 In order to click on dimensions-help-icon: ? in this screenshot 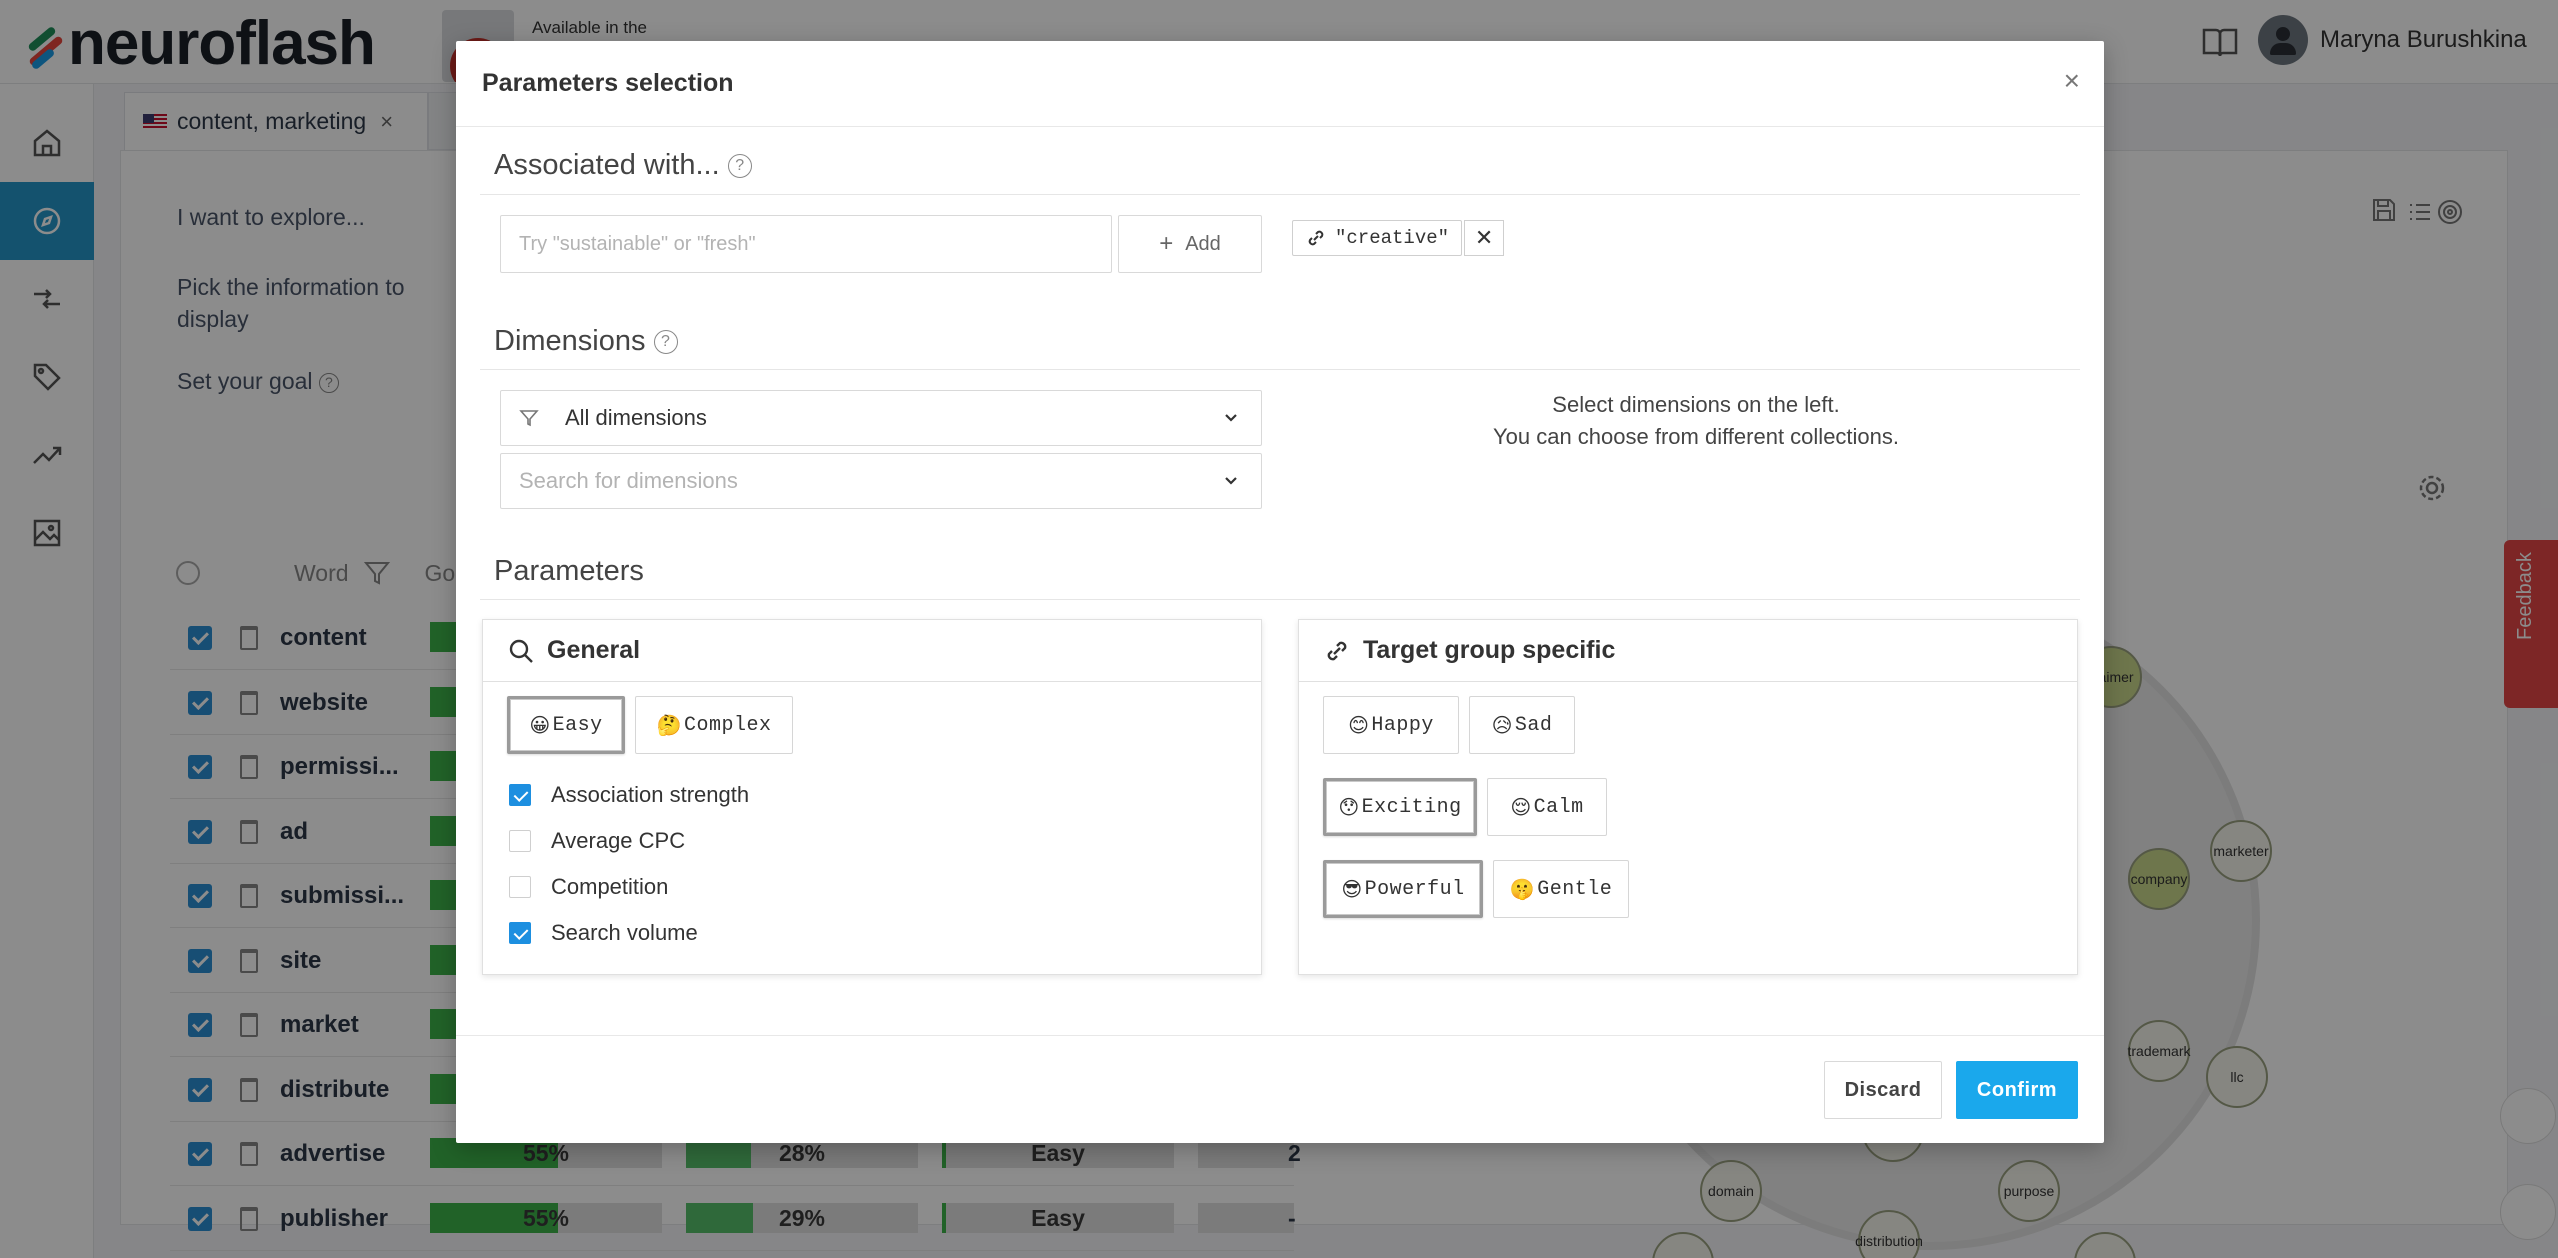, I will do `click(665, 342)`.